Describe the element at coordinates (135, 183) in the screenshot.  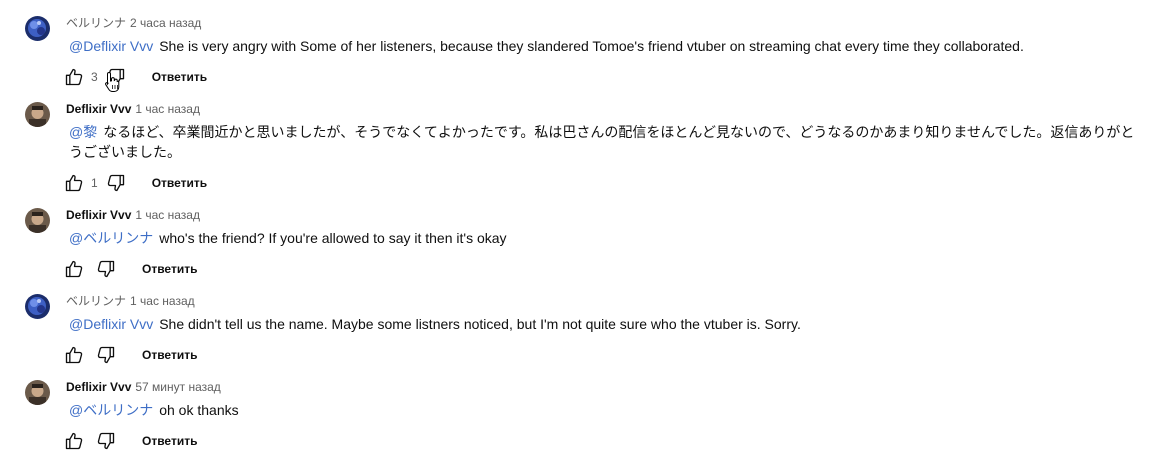
I see `comment-actions: 1 Ответить` at that location.